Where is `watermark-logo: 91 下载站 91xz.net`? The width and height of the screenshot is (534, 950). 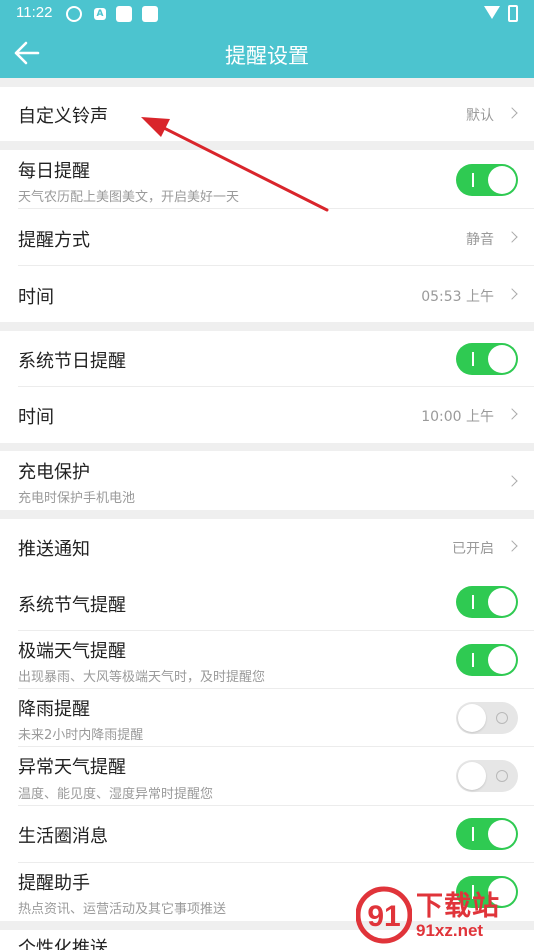 watermark-logo: 91 下载站 91xz.net is located at coordinates (441, 917).